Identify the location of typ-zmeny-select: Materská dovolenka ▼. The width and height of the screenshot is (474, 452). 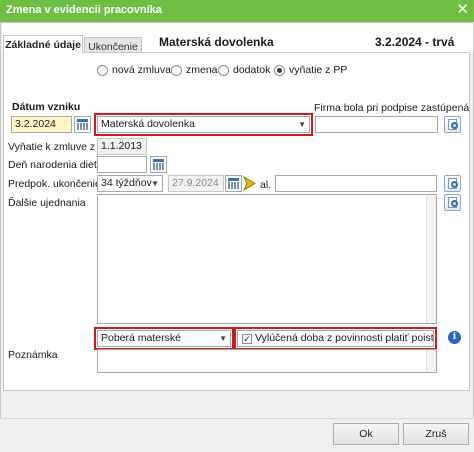
(203, 124).